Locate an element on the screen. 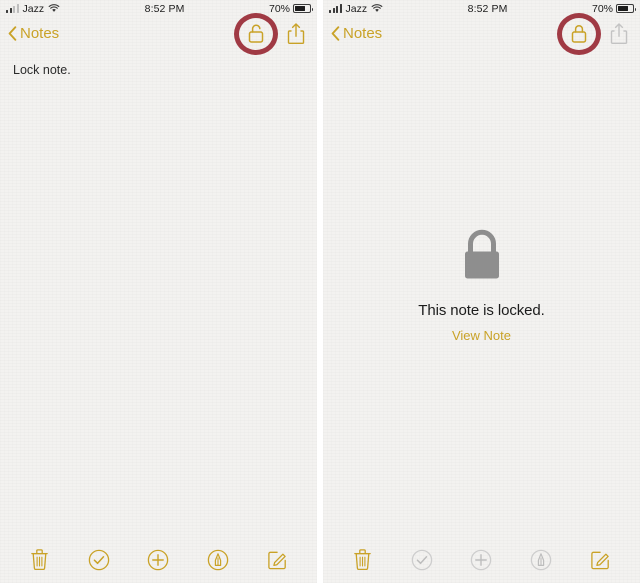 The image size is (640, 583). checklist-button-disabled is located at coordinates (422, 560).